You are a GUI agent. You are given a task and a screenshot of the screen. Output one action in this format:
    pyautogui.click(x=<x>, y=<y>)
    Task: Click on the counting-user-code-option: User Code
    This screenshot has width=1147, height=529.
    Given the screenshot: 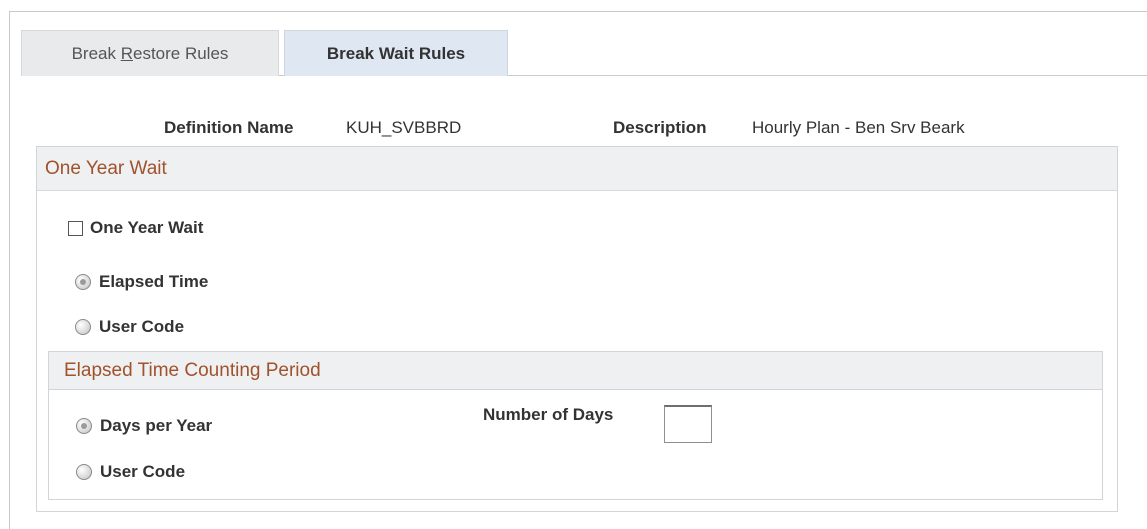 What is the action you would take?
    pyautogui.click(x=130, y=472)
    